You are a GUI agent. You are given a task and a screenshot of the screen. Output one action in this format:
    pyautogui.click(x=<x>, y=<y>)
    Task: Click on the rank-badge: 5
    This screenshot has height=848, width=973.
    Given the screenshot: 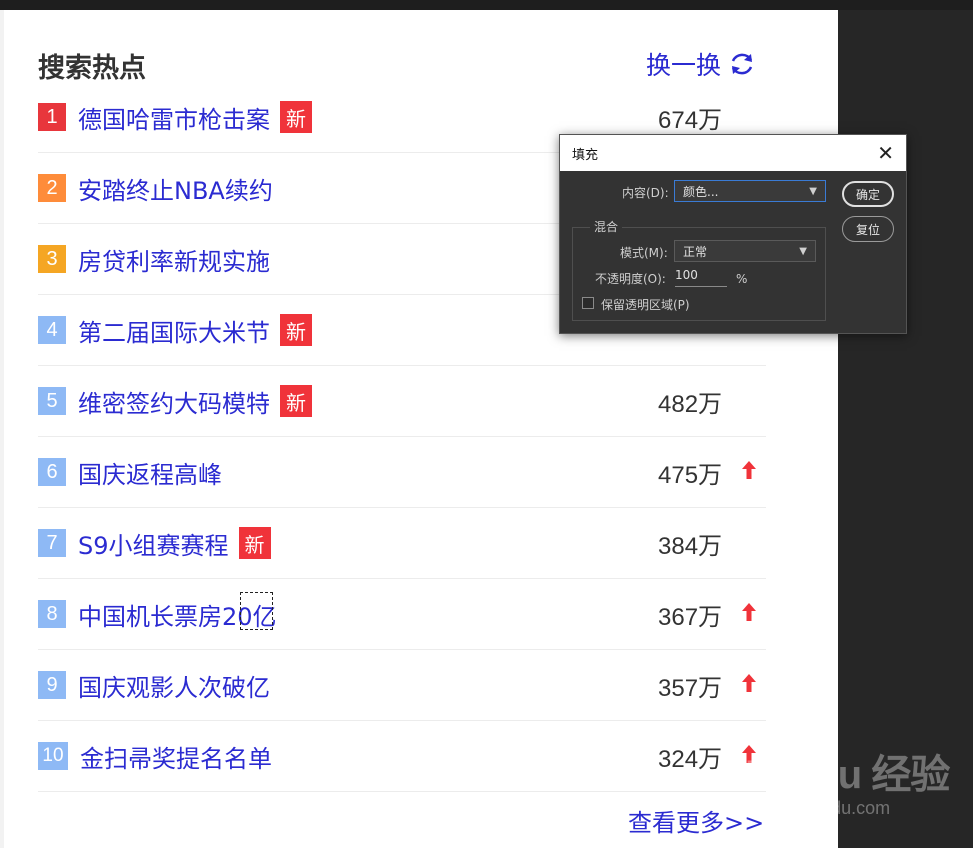 What is the action you would take?
    pyautogui.click(x=52, y=401)
    